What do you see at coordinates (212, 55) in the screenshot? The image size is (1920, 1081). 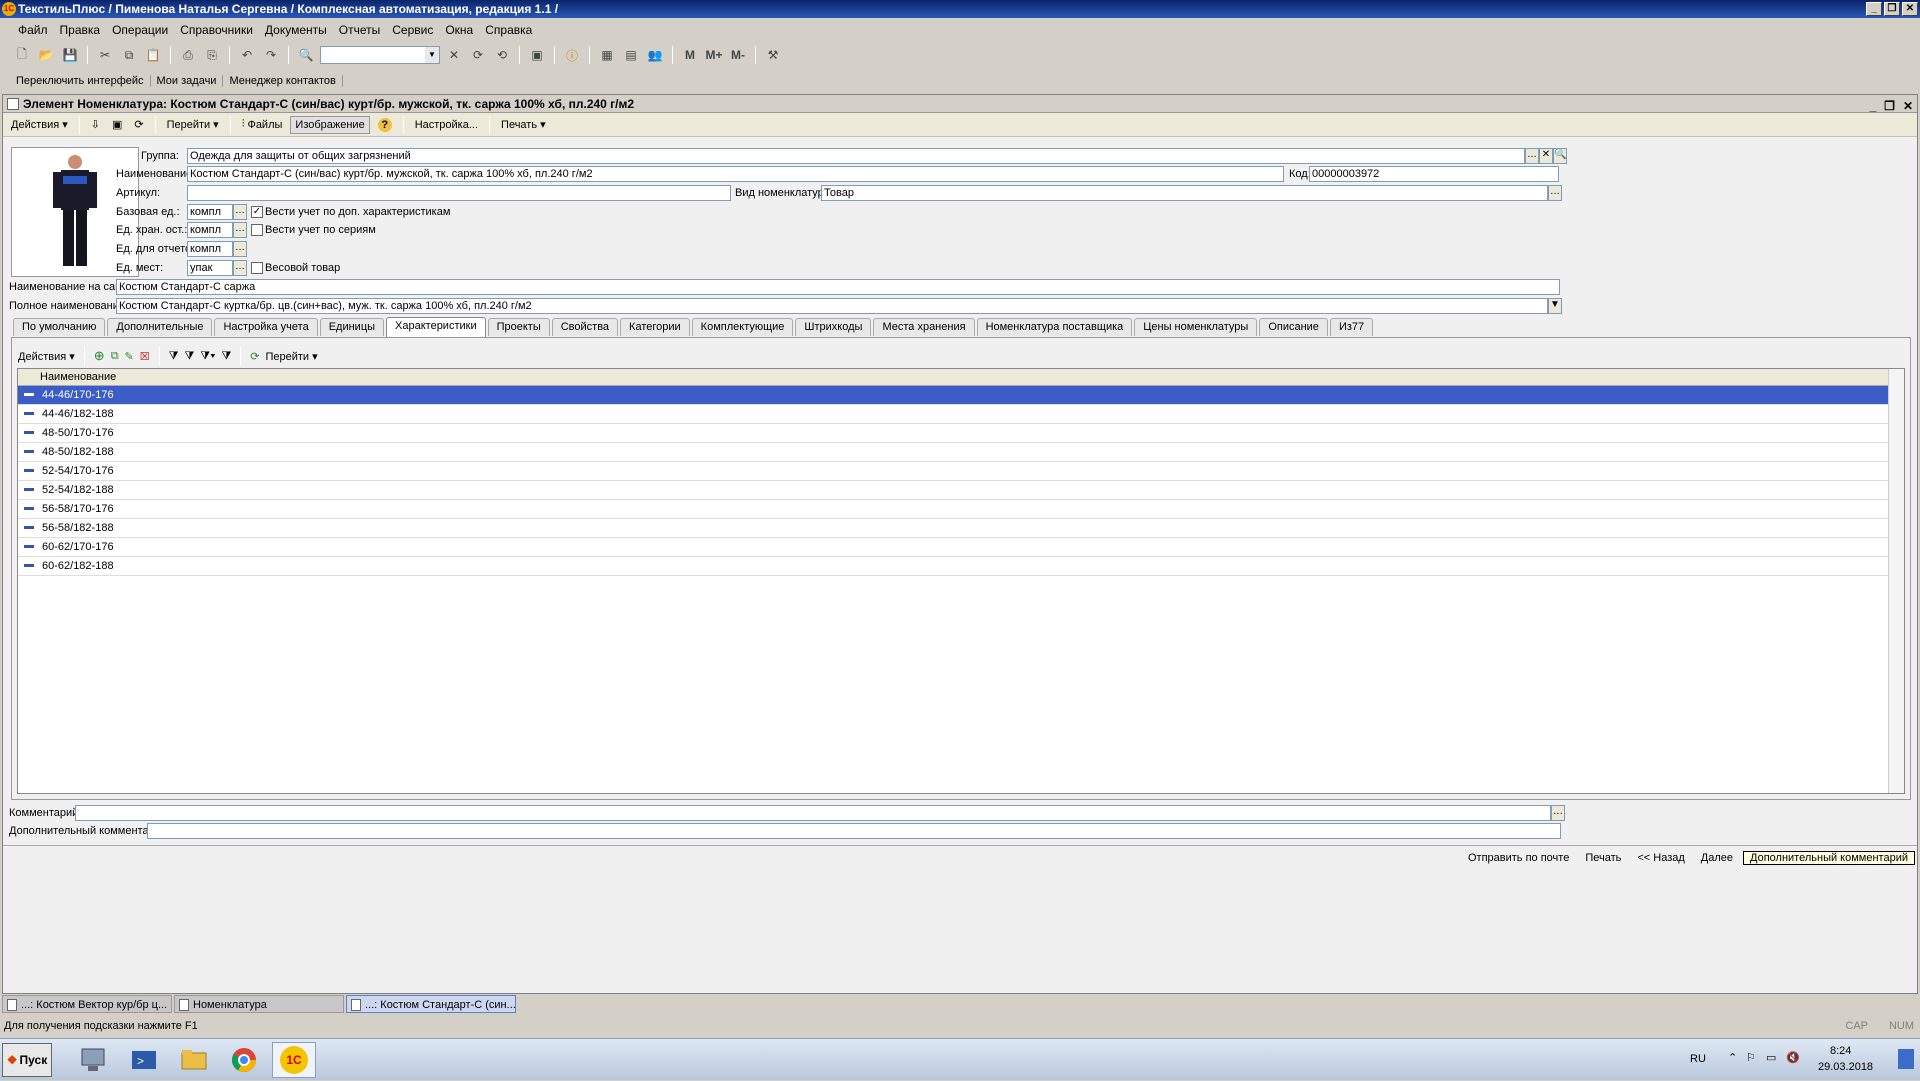 I see `print-preview-icon: ⎘` at bounding box center [212, 55].